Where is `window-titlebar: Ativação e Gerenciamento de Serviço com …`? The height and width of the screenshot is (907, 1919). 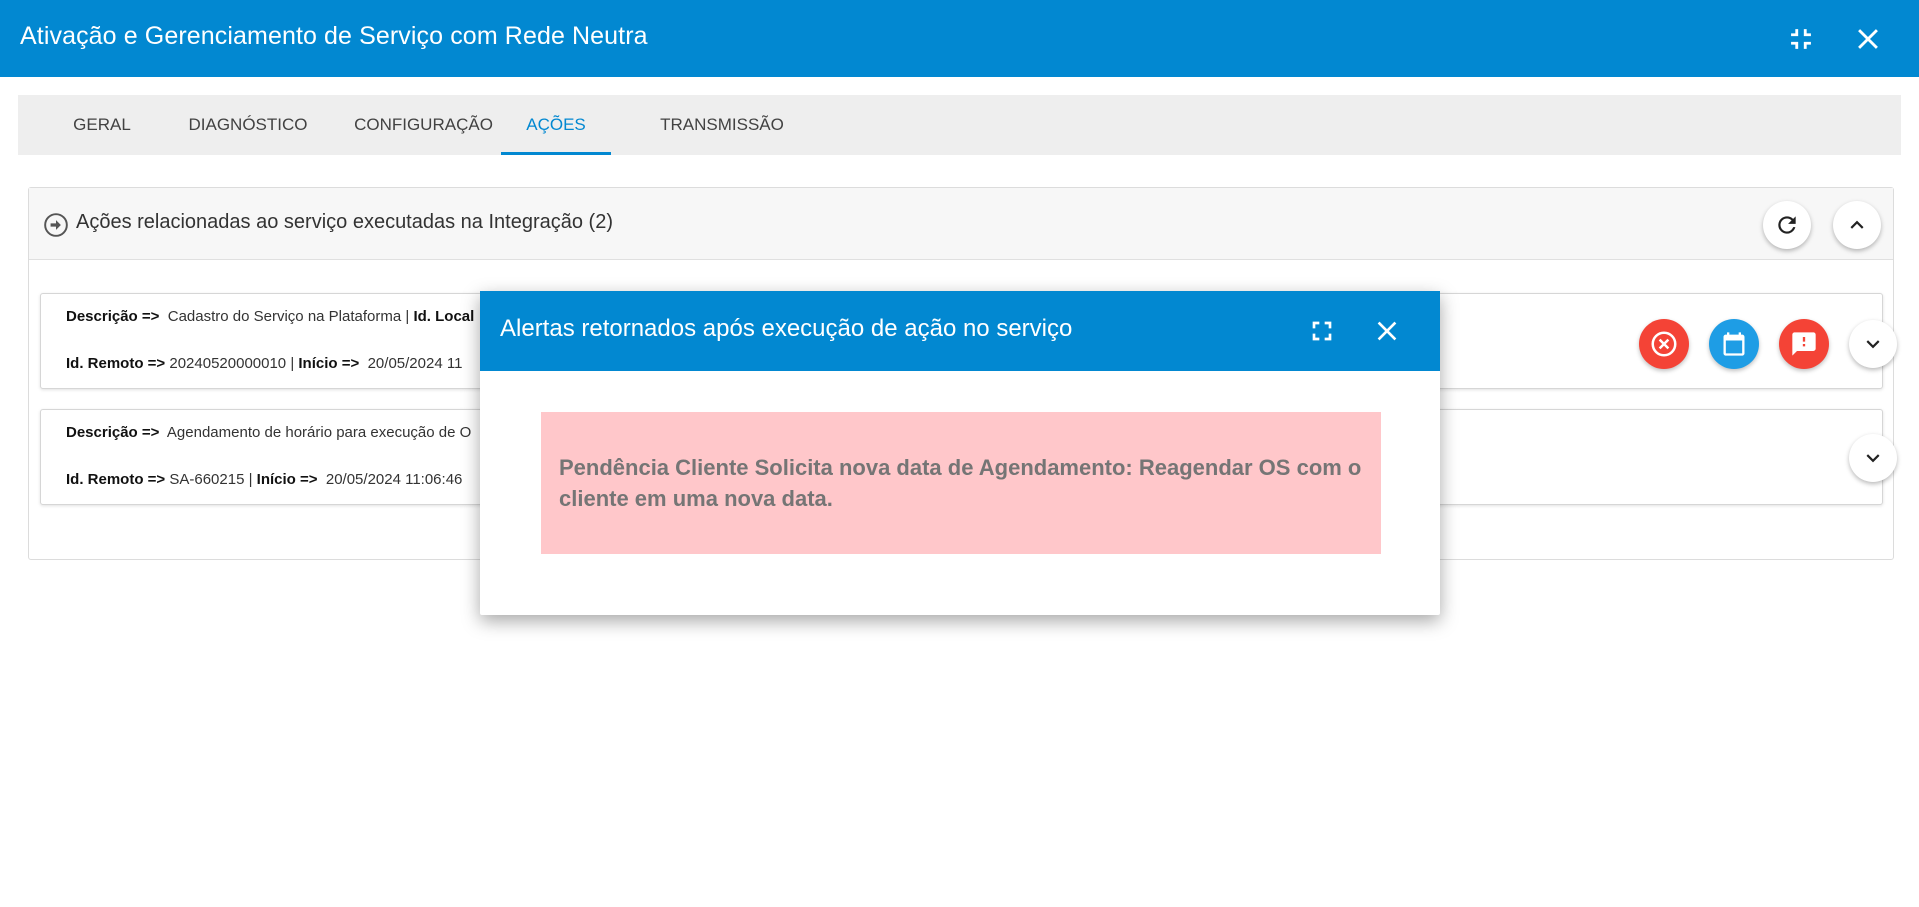
window-titlebar: Ativação e Gerenciamento de Serviço com … is located at coordinates (959, 38).